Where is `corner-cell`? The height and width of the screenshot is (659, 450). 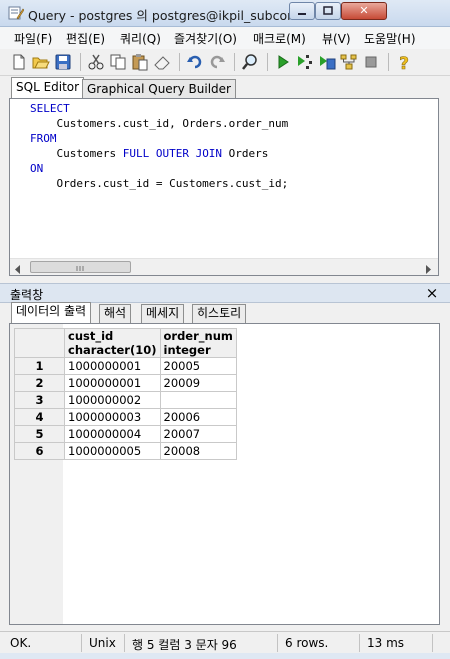
corner-cell is located at coordinates (39, 343).